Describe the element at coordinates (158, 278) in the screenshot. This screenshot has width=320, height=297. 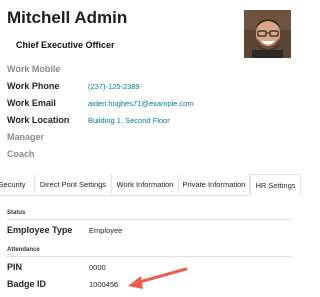
I see `annotation-arrow-icon` at that location.